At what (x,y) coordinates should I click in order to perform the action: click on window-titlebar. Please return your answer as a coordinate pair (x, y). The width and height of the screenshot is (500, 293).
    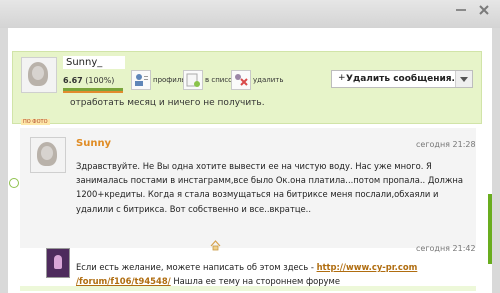
    Looking at the image, I should click on (250, 14).